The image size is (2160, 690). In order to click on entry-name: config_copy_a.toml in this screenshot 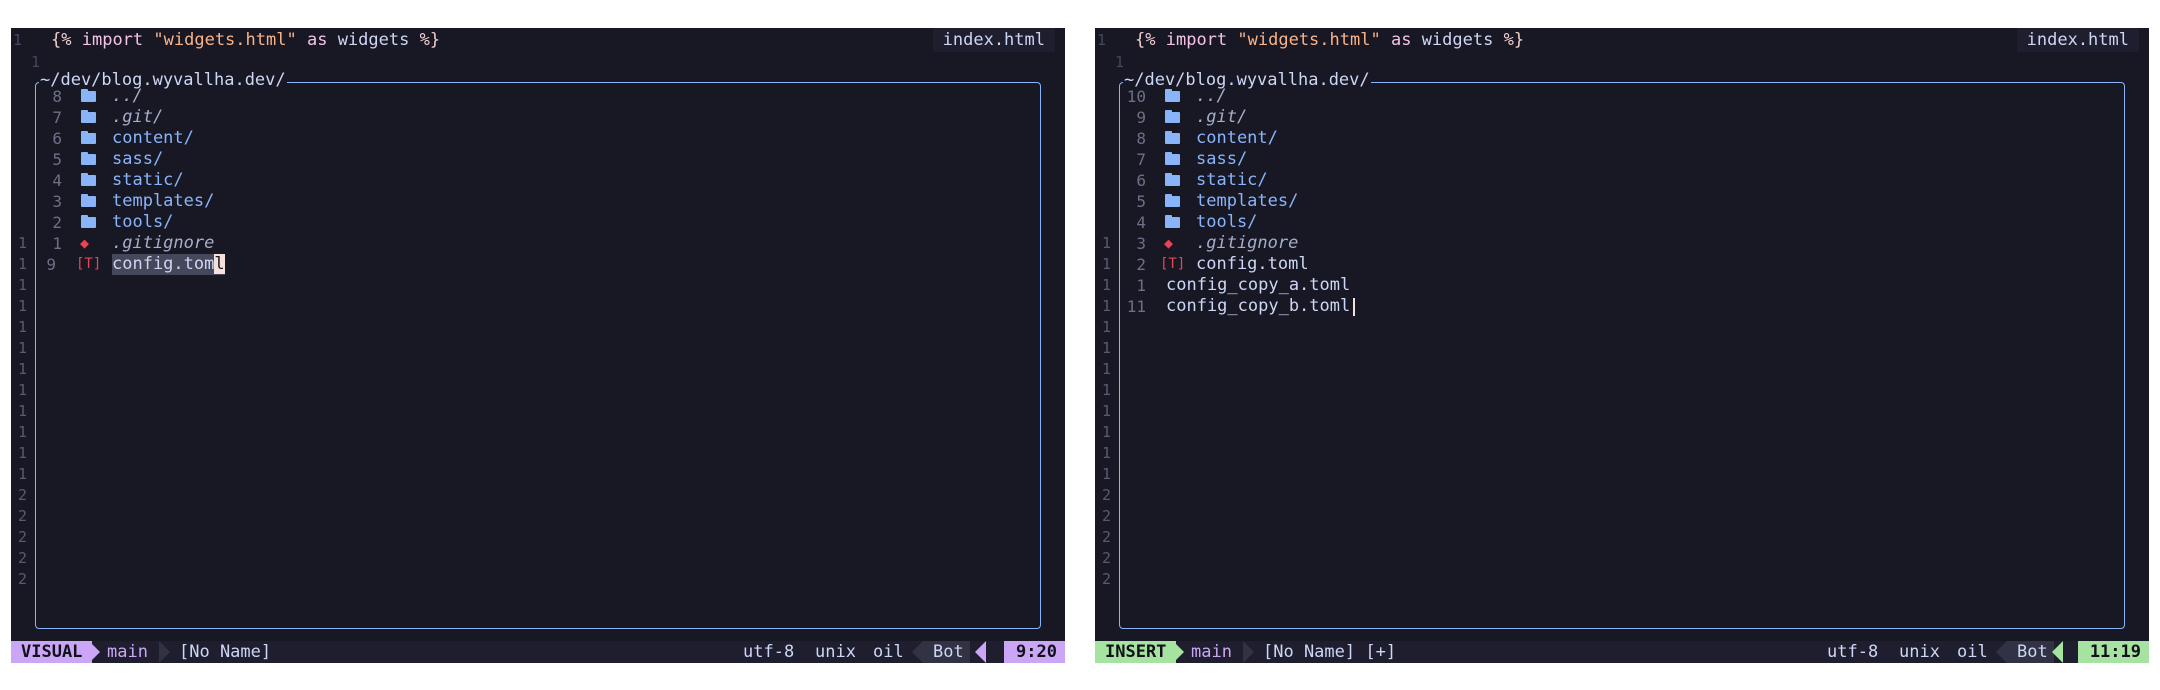, I will do `click(1258, 285)`.